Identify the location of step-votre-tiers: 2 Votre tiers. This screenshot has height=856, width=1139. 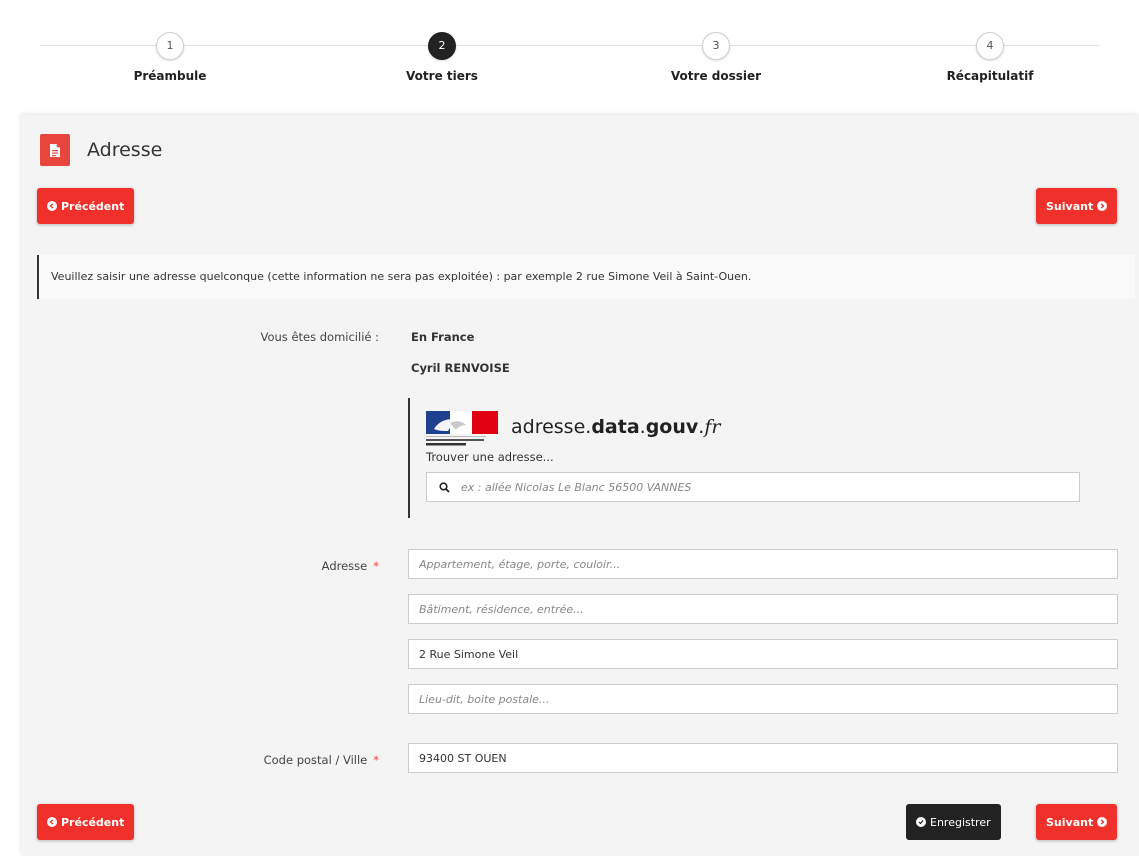
(442, 57).